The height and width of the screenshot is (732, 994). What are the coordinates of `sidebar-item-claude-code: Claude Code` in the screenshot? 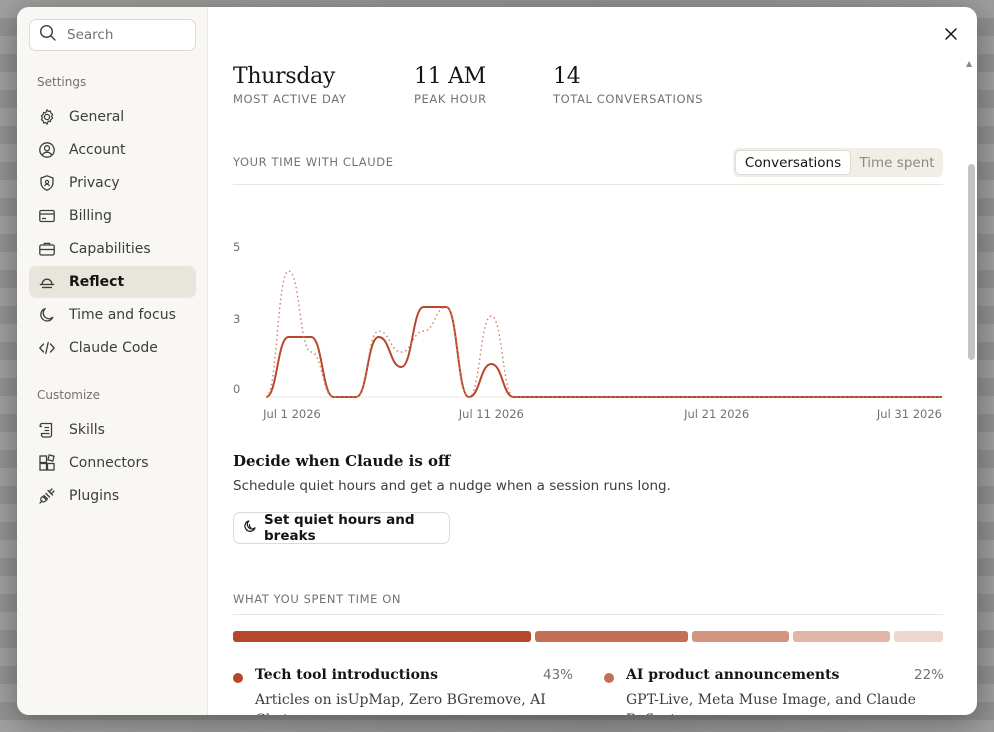 It's located at (112, 348).